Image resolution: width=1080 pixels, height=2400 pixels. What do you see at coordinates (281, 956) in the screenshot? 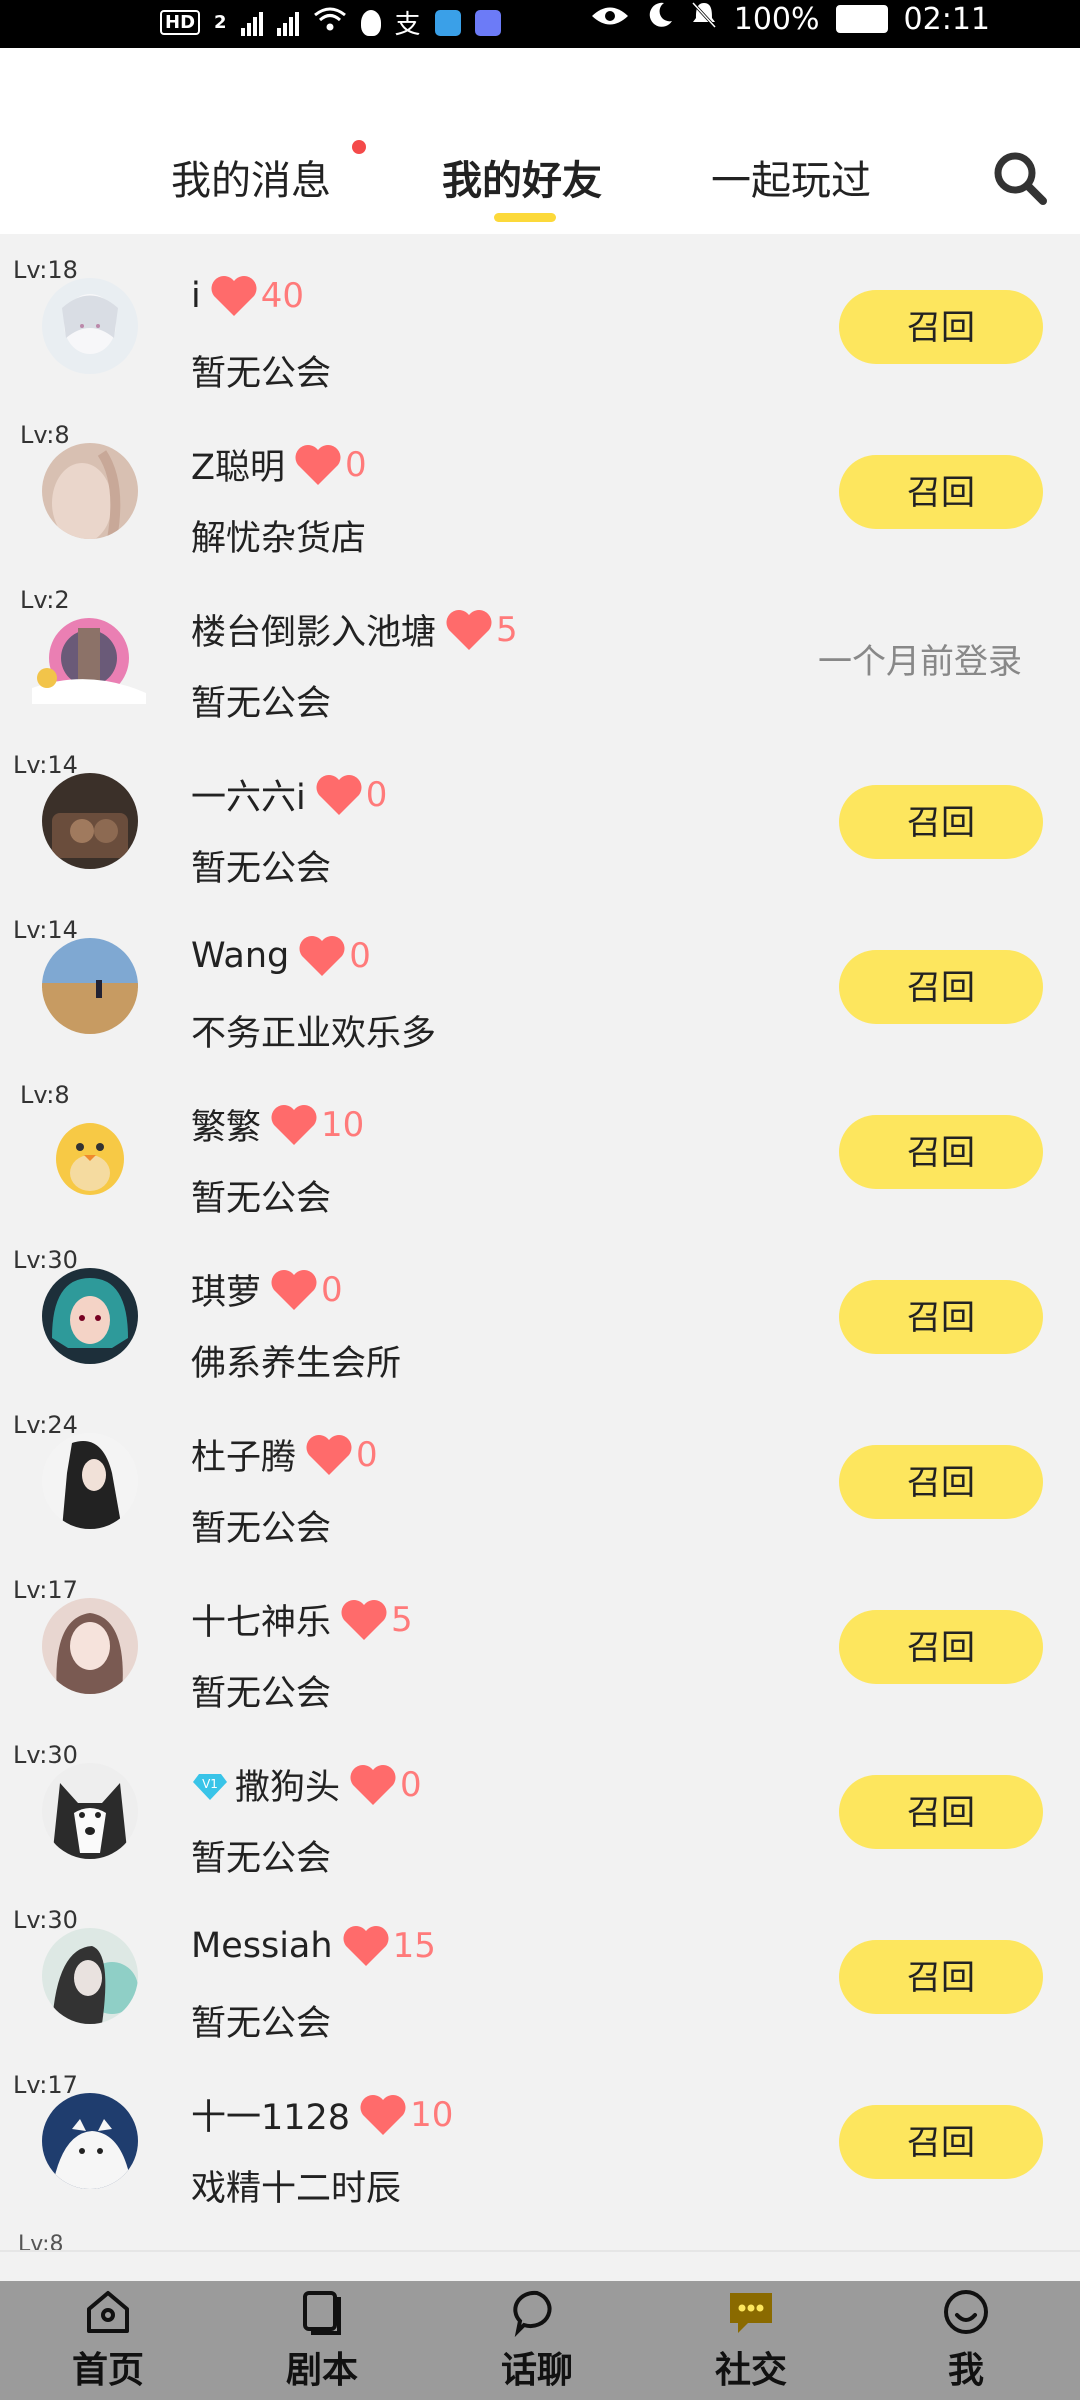
I see `name-line: Wang 0` at bounding box center [281, 956].